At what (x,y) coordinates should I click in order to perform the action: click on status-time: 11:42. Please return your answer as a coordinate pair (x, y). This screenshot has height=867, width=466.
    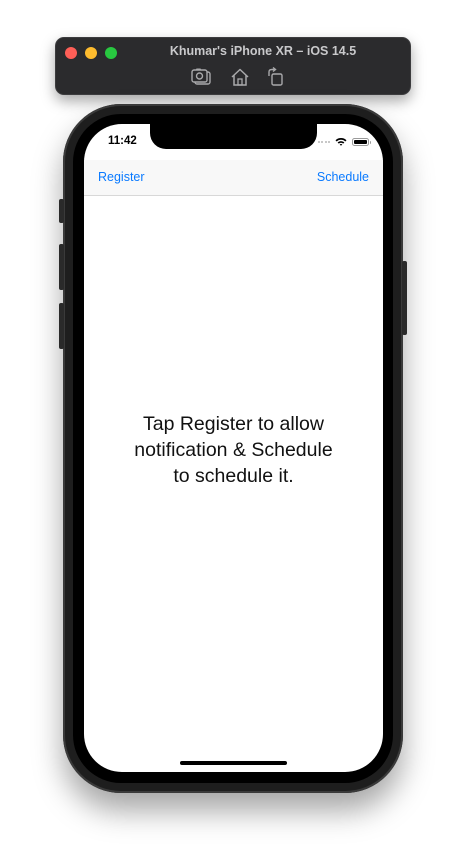
    Looking at the image, I should click on (122, 141).